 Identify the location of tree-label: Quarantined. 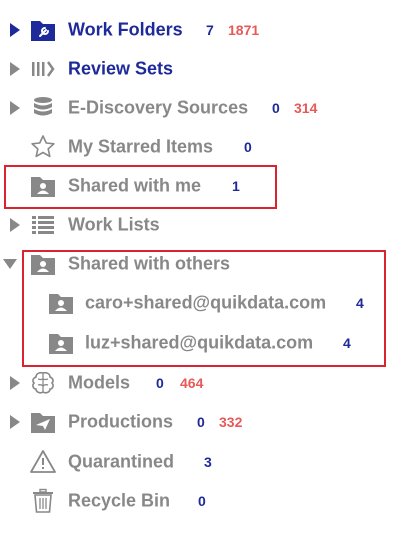
(121, 461).